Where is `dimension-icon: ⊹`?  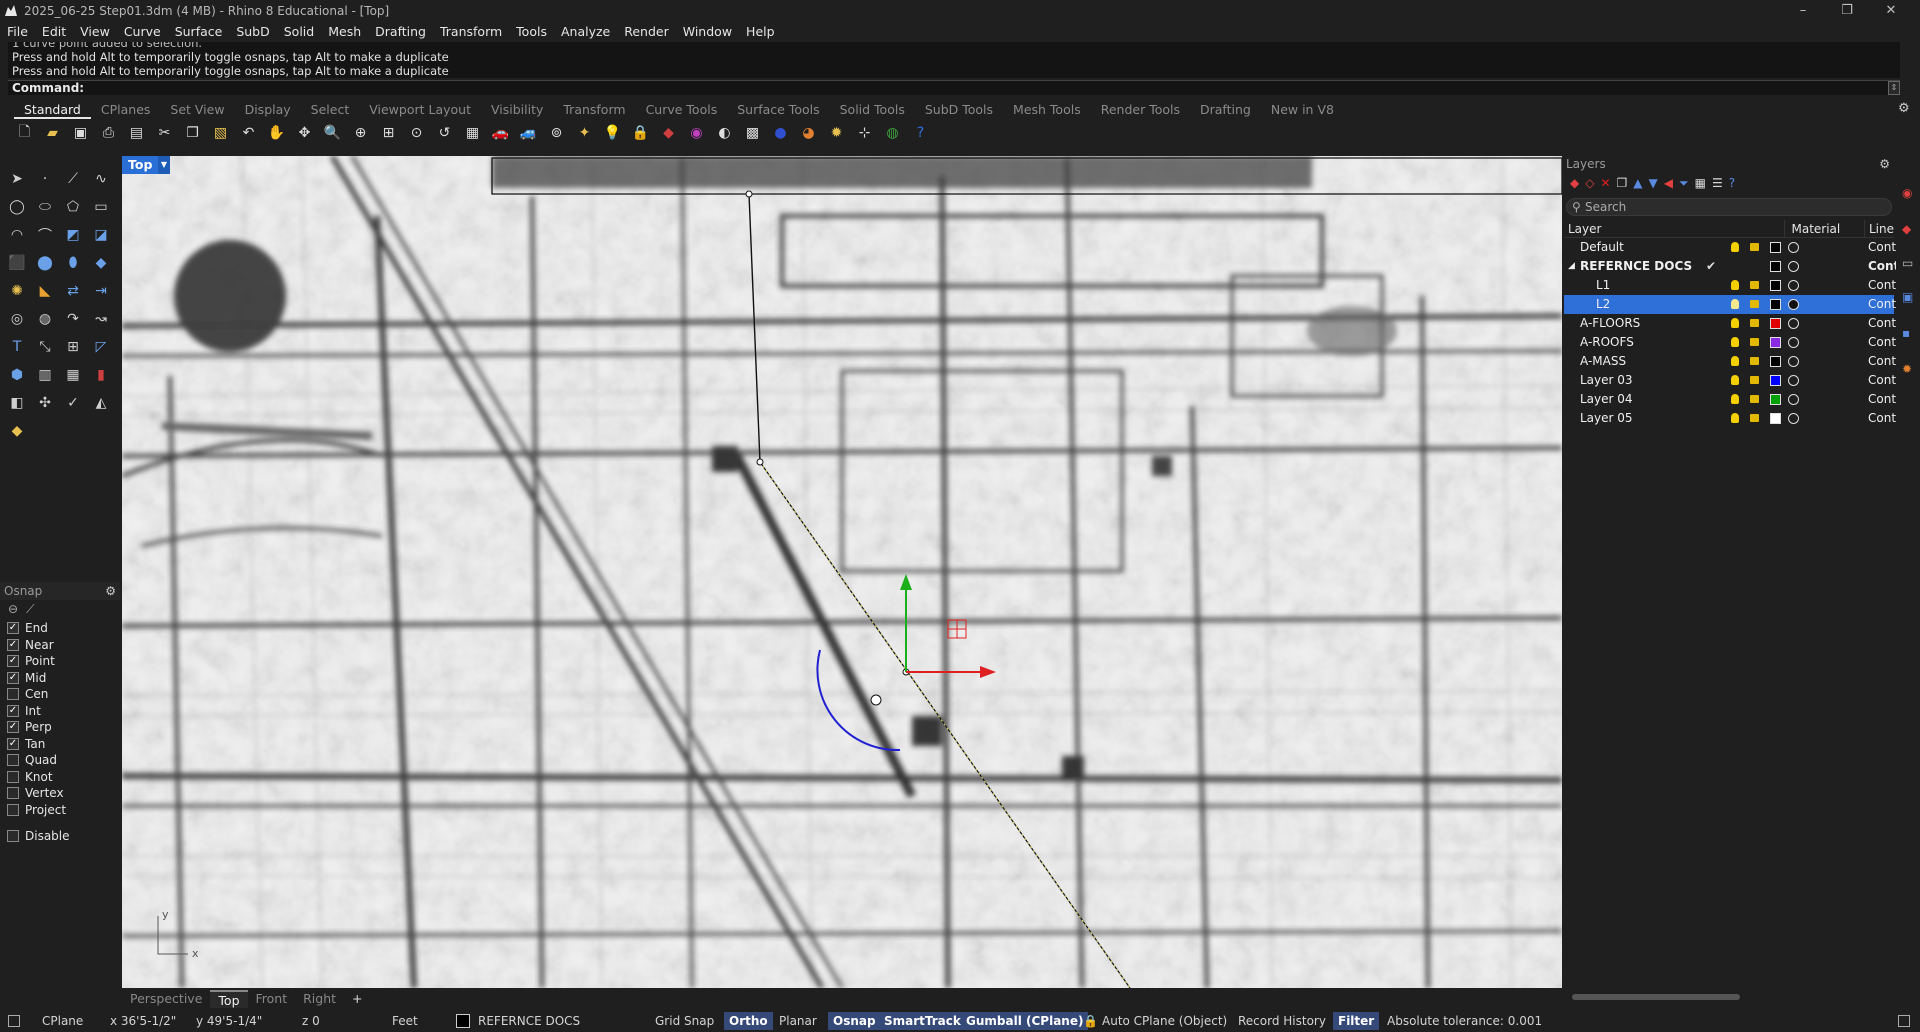
dimension-icon: ⊹ is located at coordinates (864, 132).